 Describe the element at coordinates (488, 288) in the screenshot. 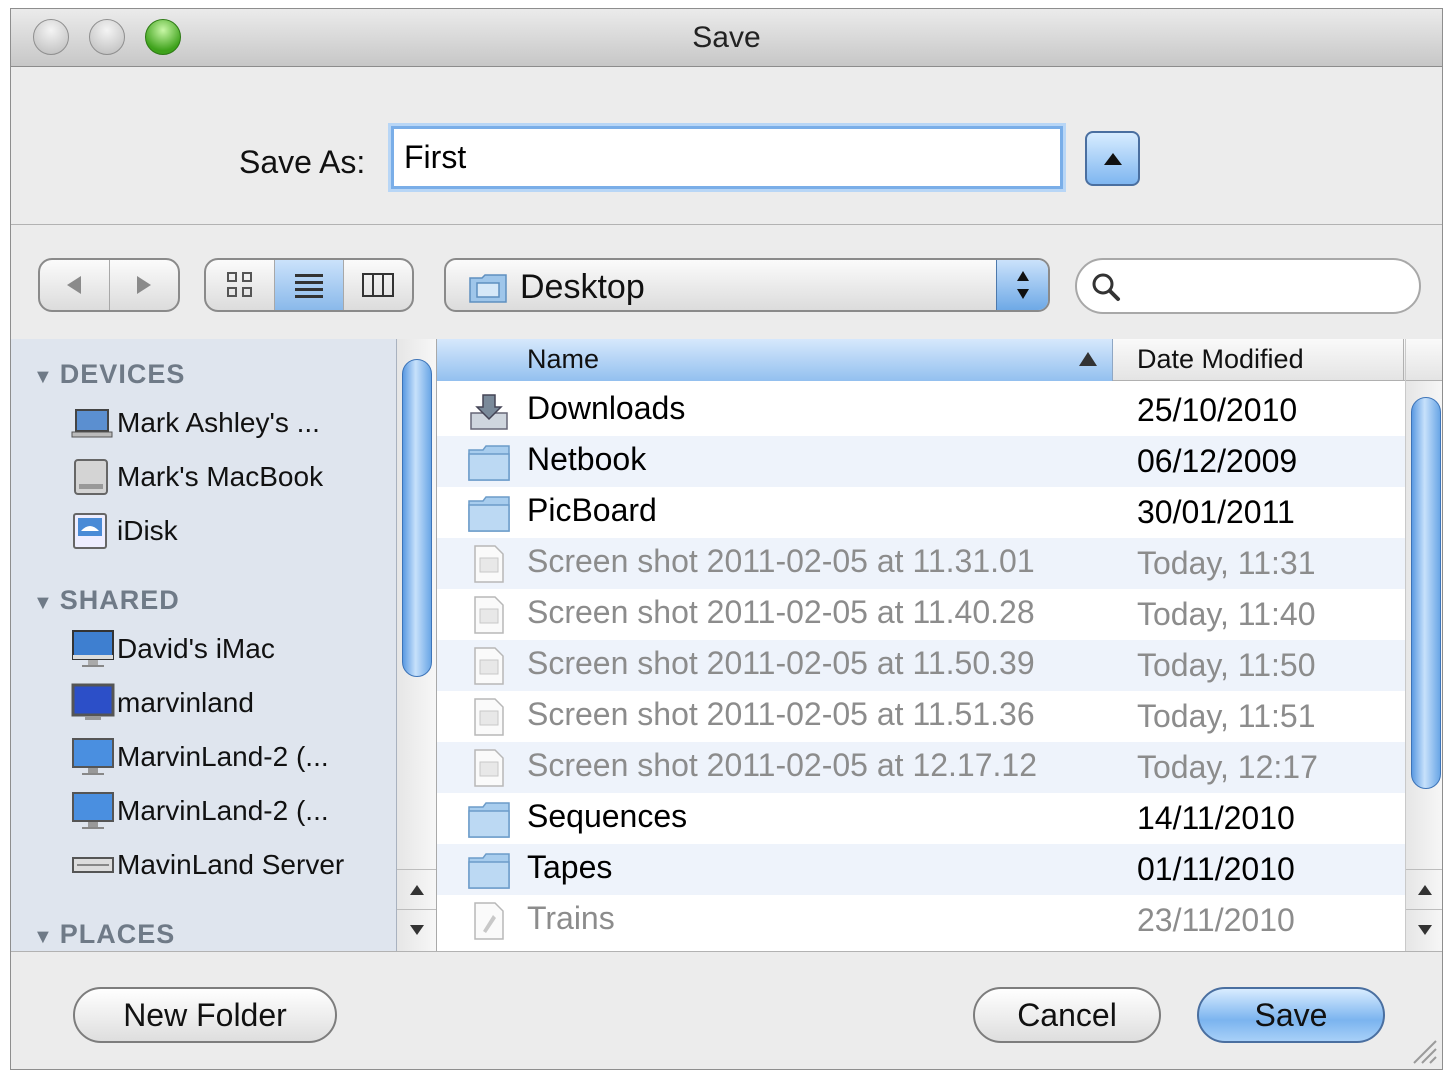

I see `desktop-folder-icon` at that location.